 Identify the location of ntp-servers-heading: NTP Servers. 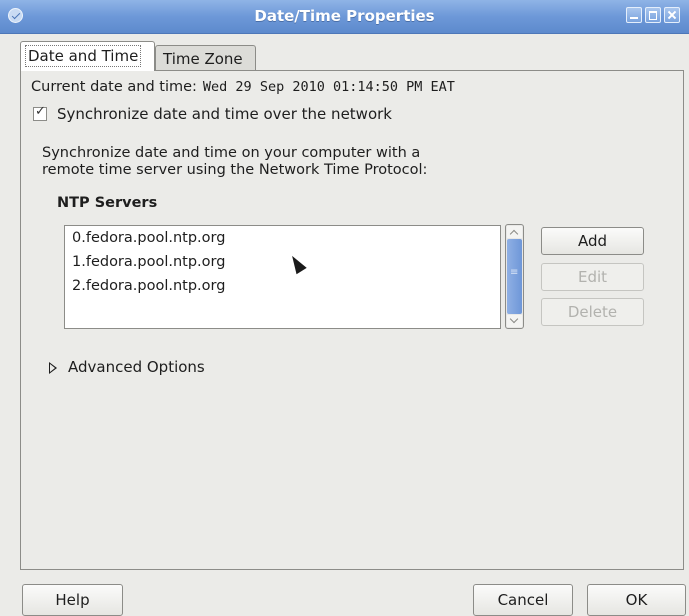
(107, 203).